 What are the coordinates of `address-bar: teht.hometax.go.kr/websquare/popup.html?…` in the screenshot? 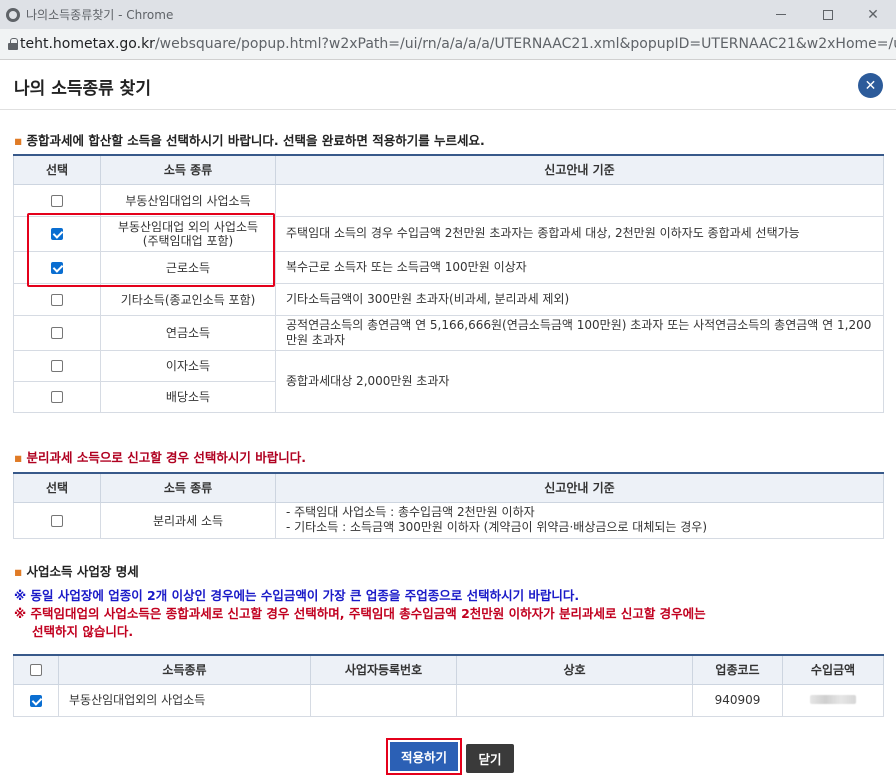 It's located at (448, 44).